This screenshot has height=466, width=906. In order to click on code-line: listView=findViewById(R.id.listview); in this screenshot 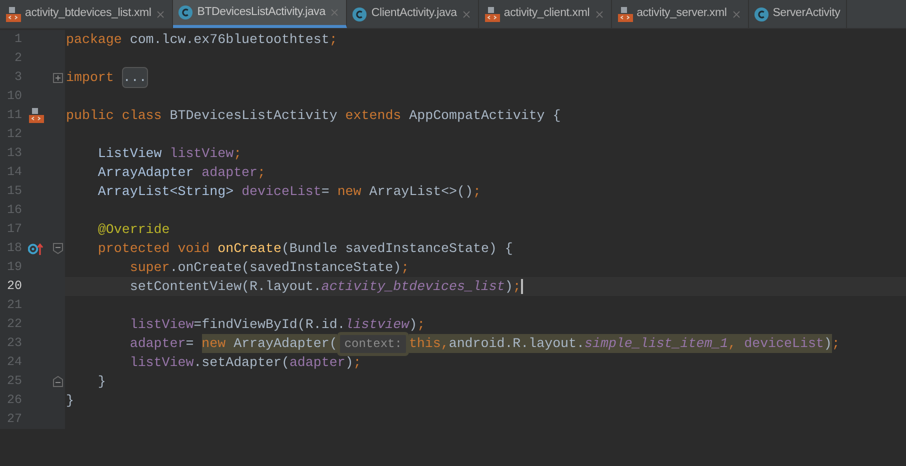, I will do `click(277, 325)`.